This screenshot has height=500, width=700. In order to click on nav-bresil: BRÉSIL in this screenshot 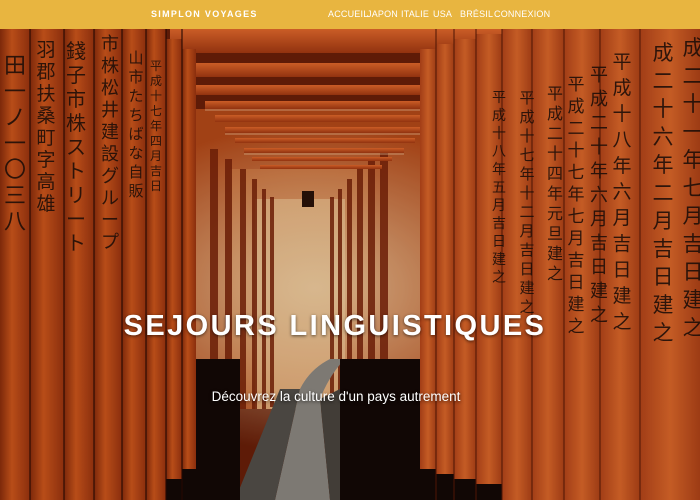, I will do `click(476, 14)`.